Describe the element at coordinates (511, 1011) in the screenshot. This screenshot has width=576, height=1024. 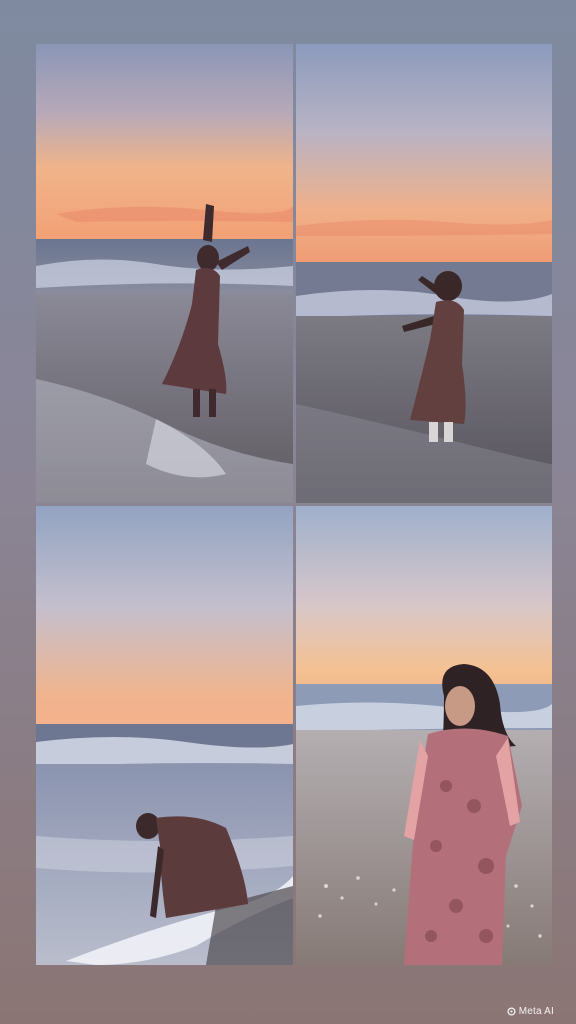
I see `meta-ai-icon` at that location.